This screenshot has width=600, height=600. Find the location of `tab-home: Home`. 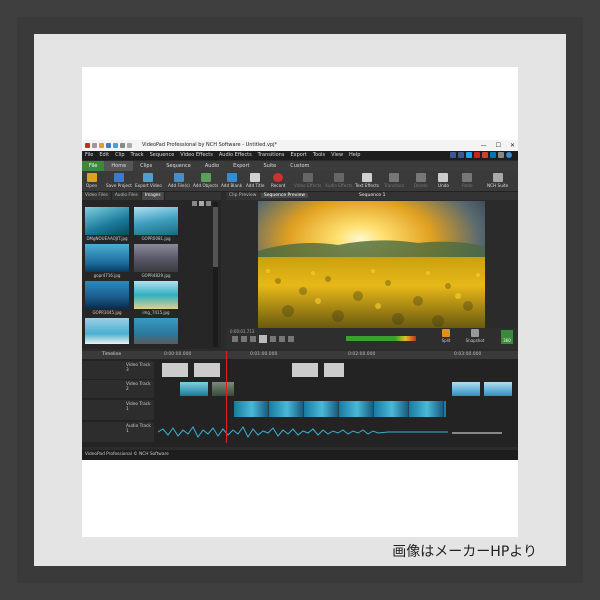

tab-home: Home is located at coordinates (119, 166).